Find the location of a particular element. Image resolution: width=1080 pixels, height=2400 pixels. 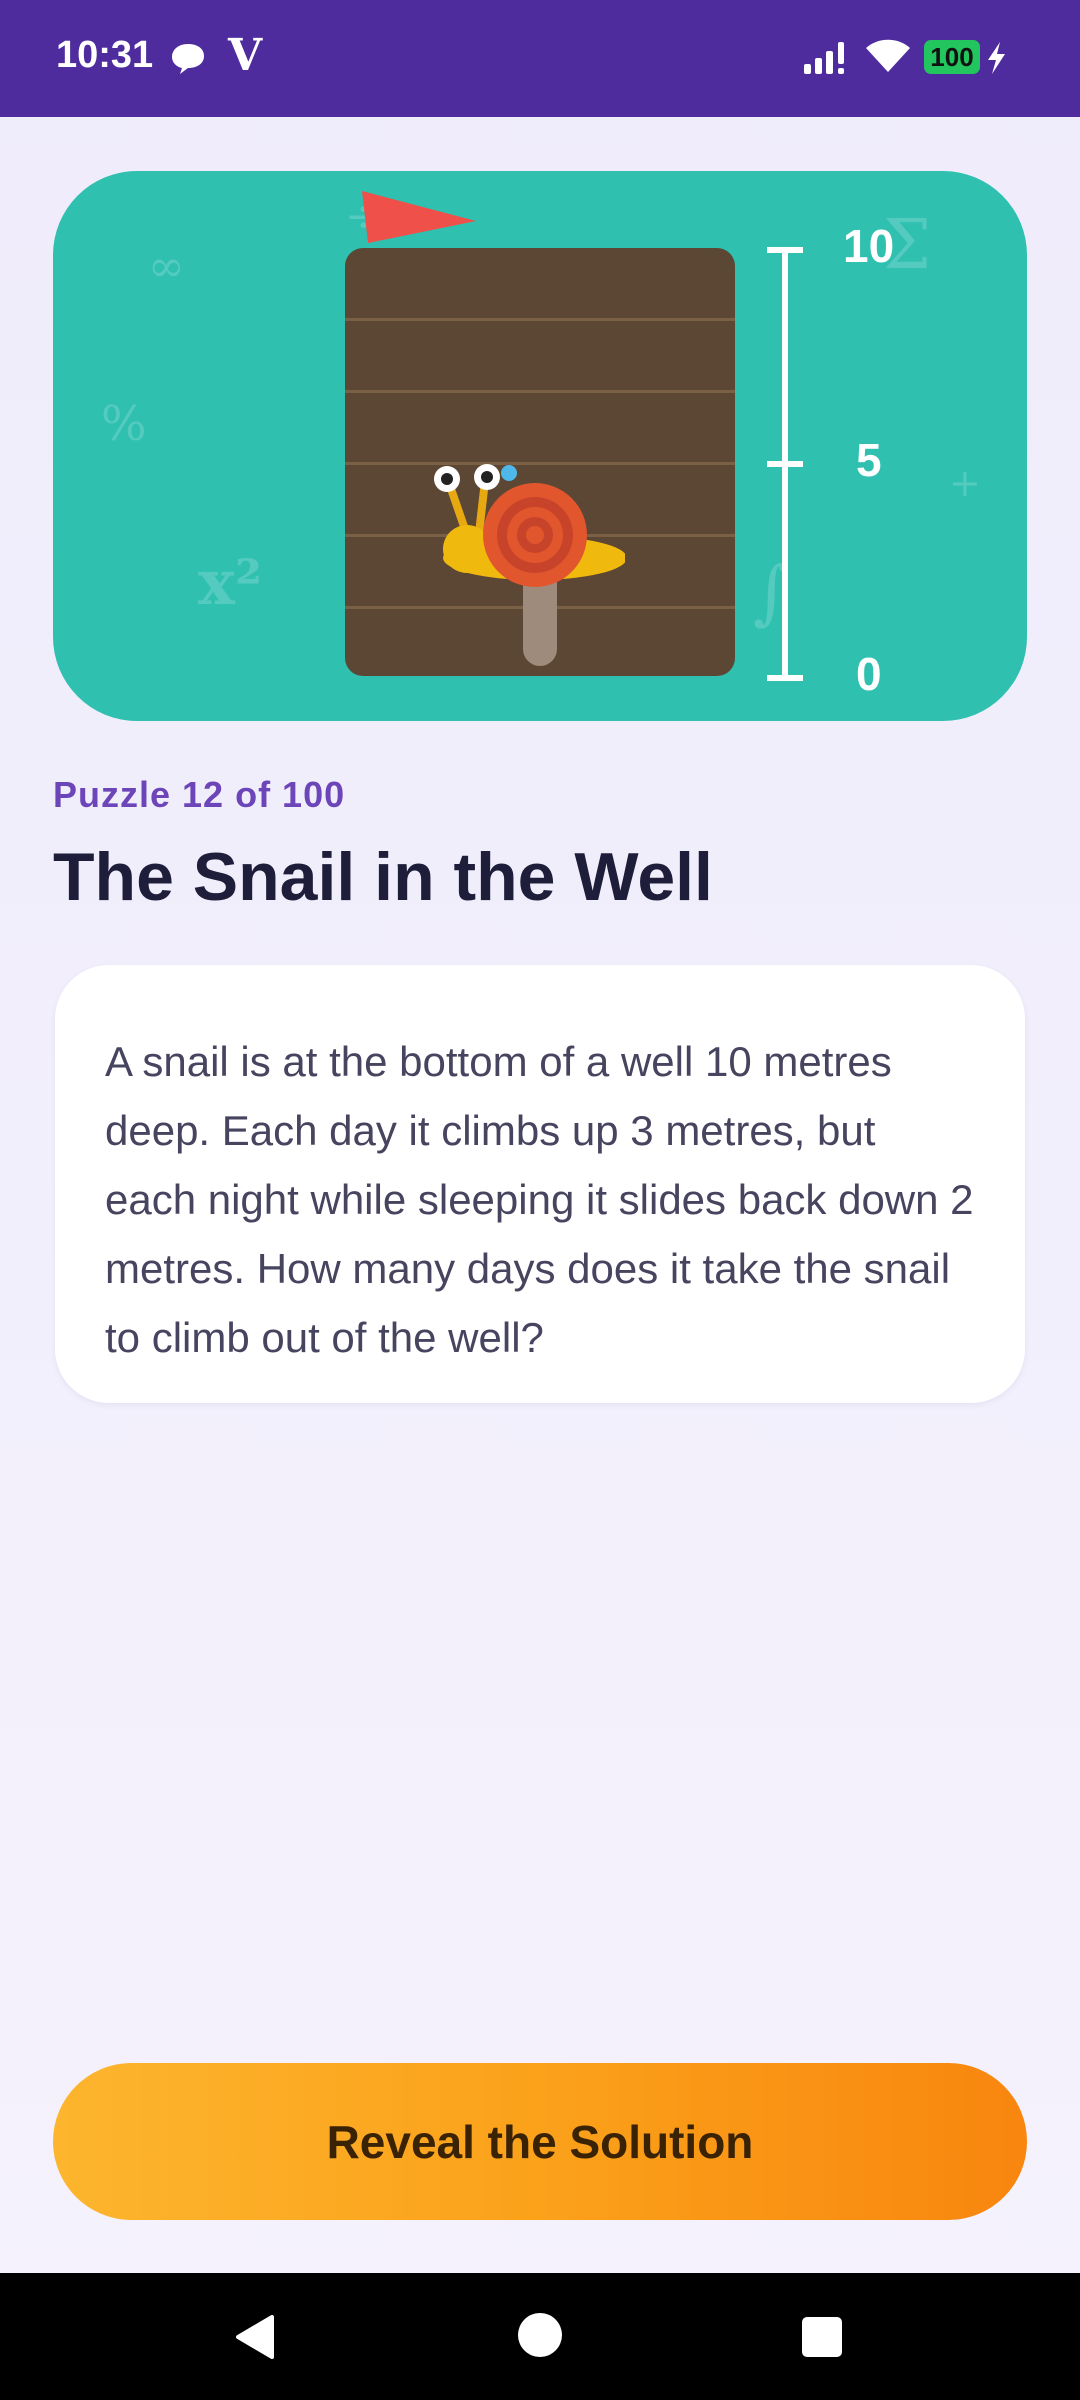

scale-label-top: 10 is located at coordinates (869, 246).